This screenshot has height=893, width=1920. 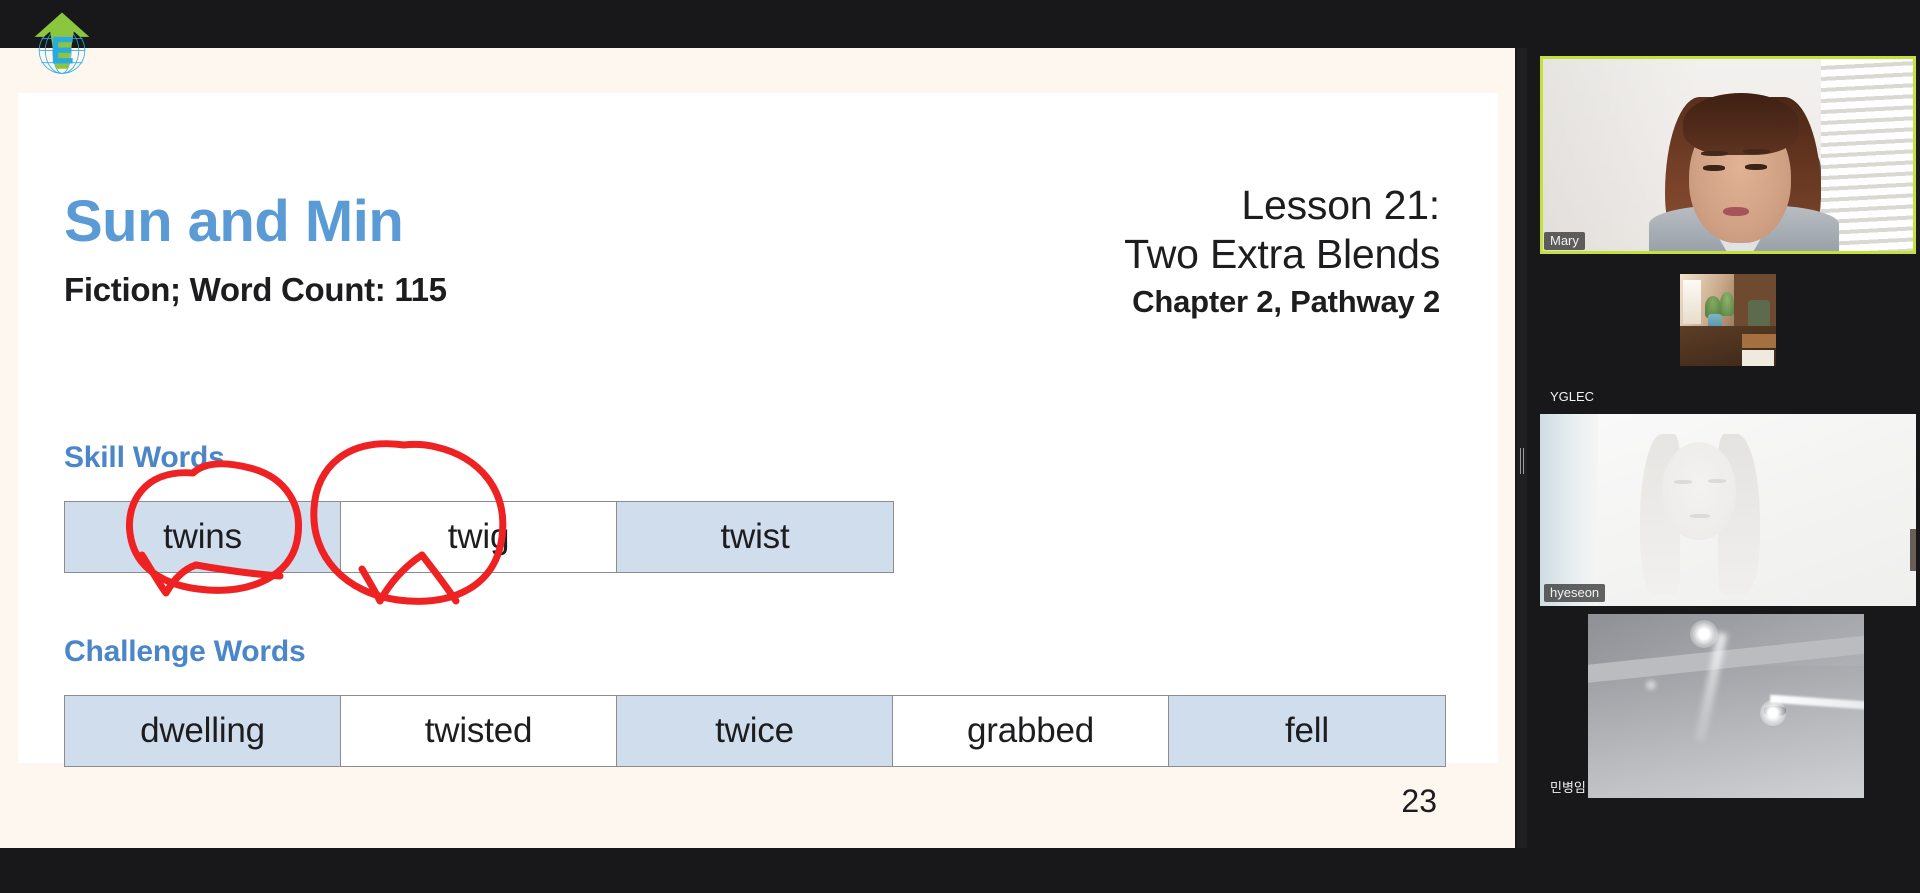 I want to click on video-tile-minbyeongim: 민병임, so click(x=1728, y=706).